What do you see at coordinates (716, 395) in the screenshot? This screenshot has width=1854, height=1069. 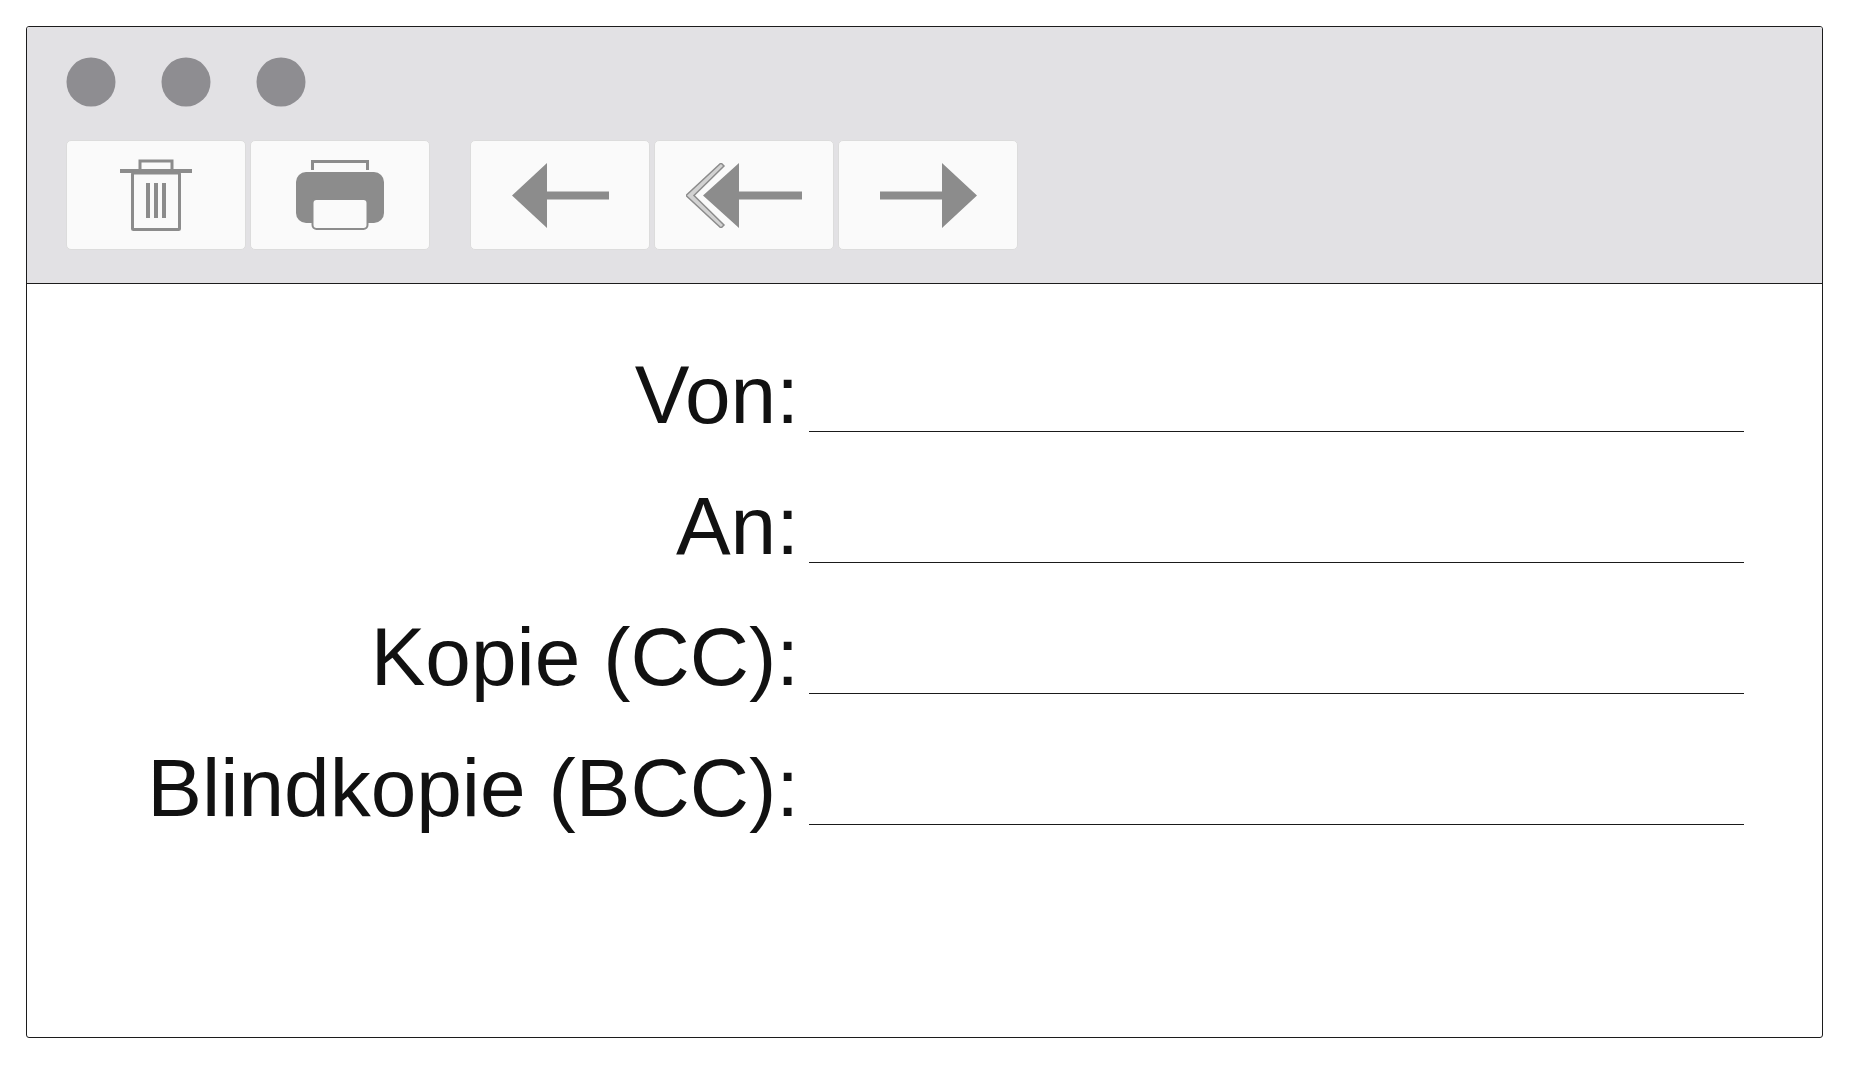 I see `field-label: Von:` at bounding box center [716, 395].